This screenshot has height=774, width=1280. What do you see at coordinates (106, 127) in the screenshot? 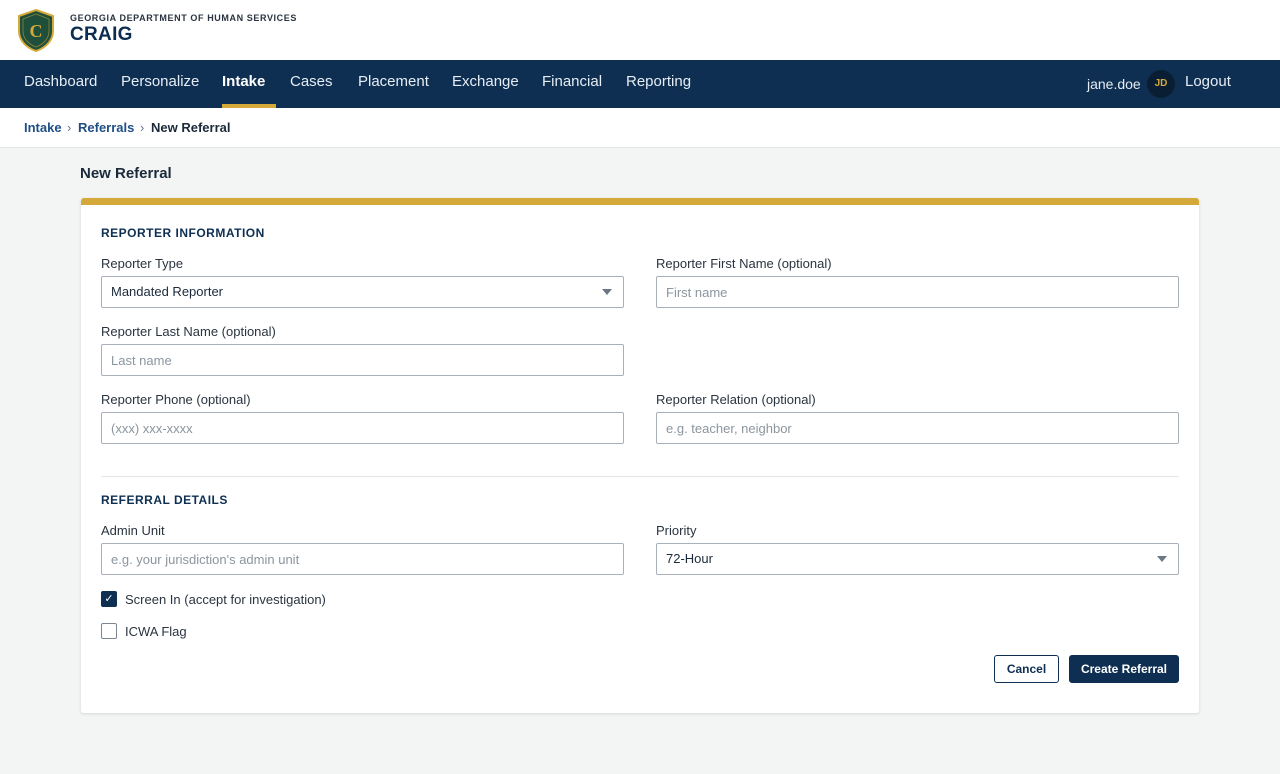
I see `breadcrumb-referrals: Referrals` at bounding box center [106, 127].